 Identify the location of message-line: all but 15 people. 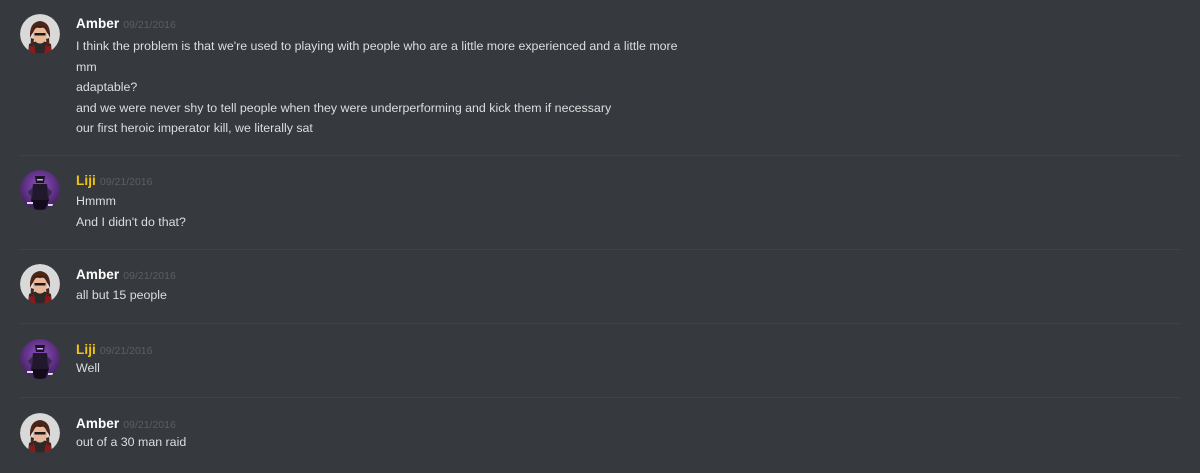
(121, 295).